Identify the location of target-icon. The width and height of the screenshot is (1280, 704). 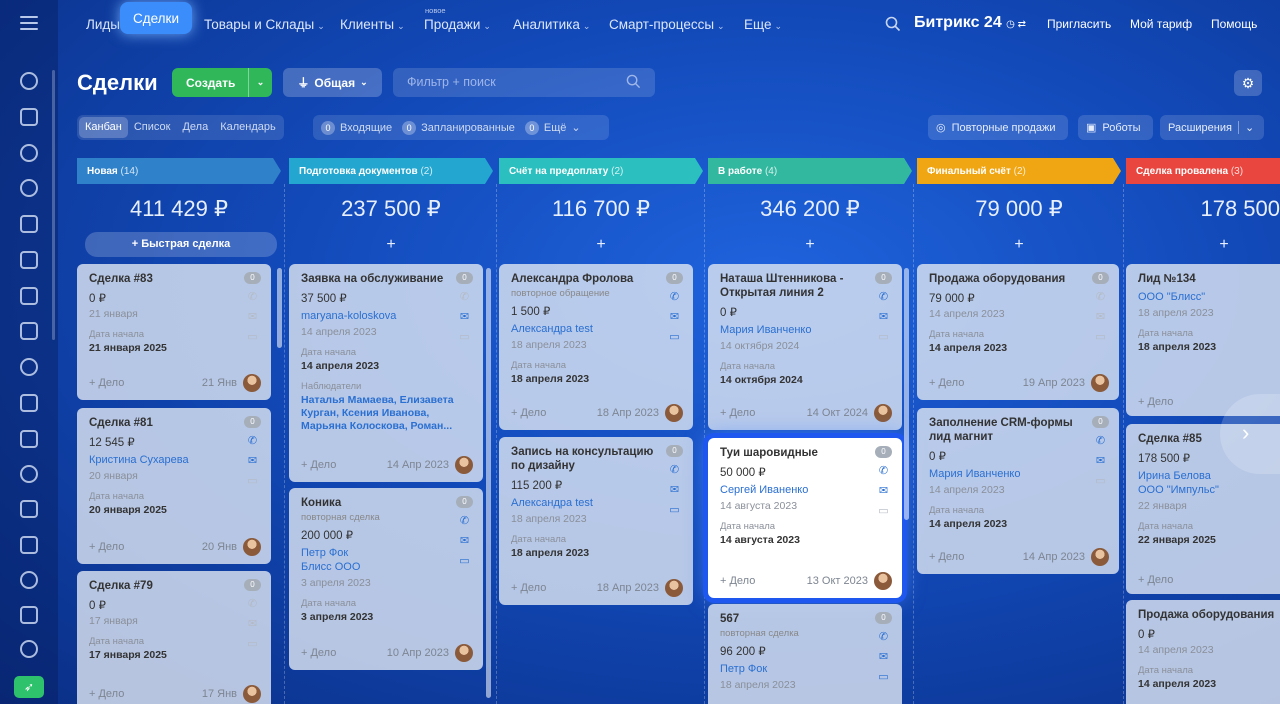
(29, 367).